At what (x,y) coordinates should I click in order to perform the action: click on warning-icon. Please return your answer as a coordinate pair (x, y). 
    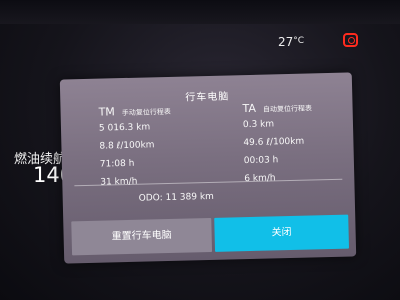
    Looking at the image, I should click on (350, 40).